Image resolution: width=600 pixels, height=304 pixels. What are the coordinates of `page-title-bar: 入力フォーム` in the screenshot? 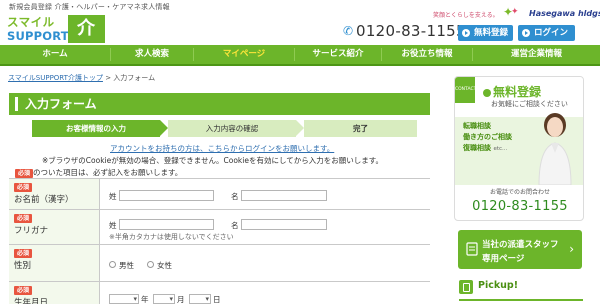 It's located at (219, 104).